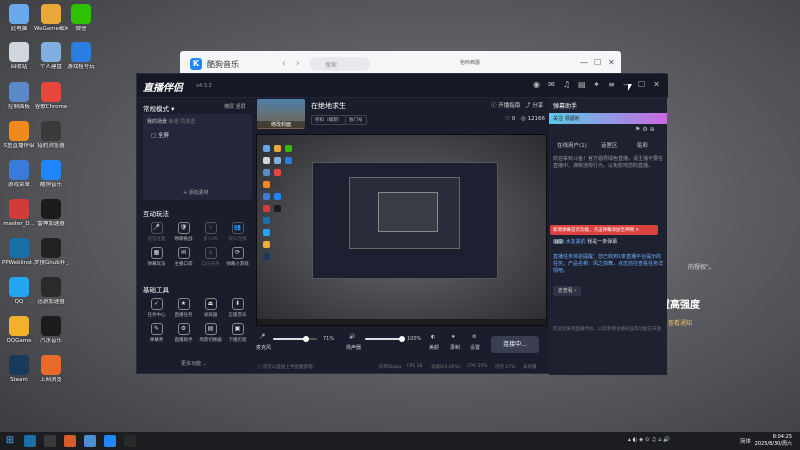  What do you see at coordinates (19, 135) in the screenshot?
I see `desktop-shortcut: S鱼直播伴侣` at bounding box center [19, 135].